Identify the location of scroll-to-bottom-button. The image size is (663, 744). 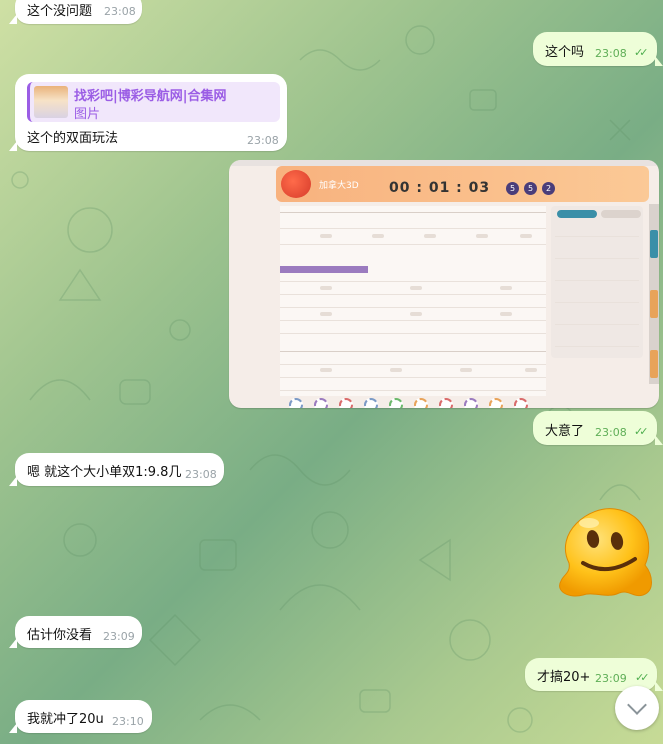
(637, 708).